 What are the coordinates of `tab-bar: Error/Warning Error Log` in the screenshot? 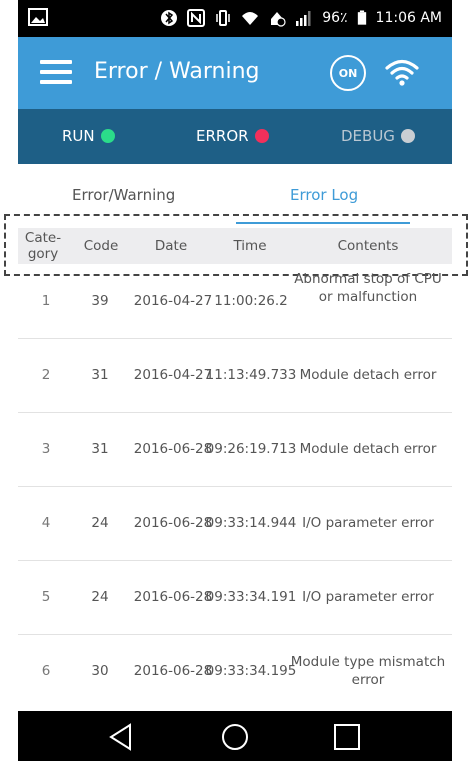 It's located at (235, 195).